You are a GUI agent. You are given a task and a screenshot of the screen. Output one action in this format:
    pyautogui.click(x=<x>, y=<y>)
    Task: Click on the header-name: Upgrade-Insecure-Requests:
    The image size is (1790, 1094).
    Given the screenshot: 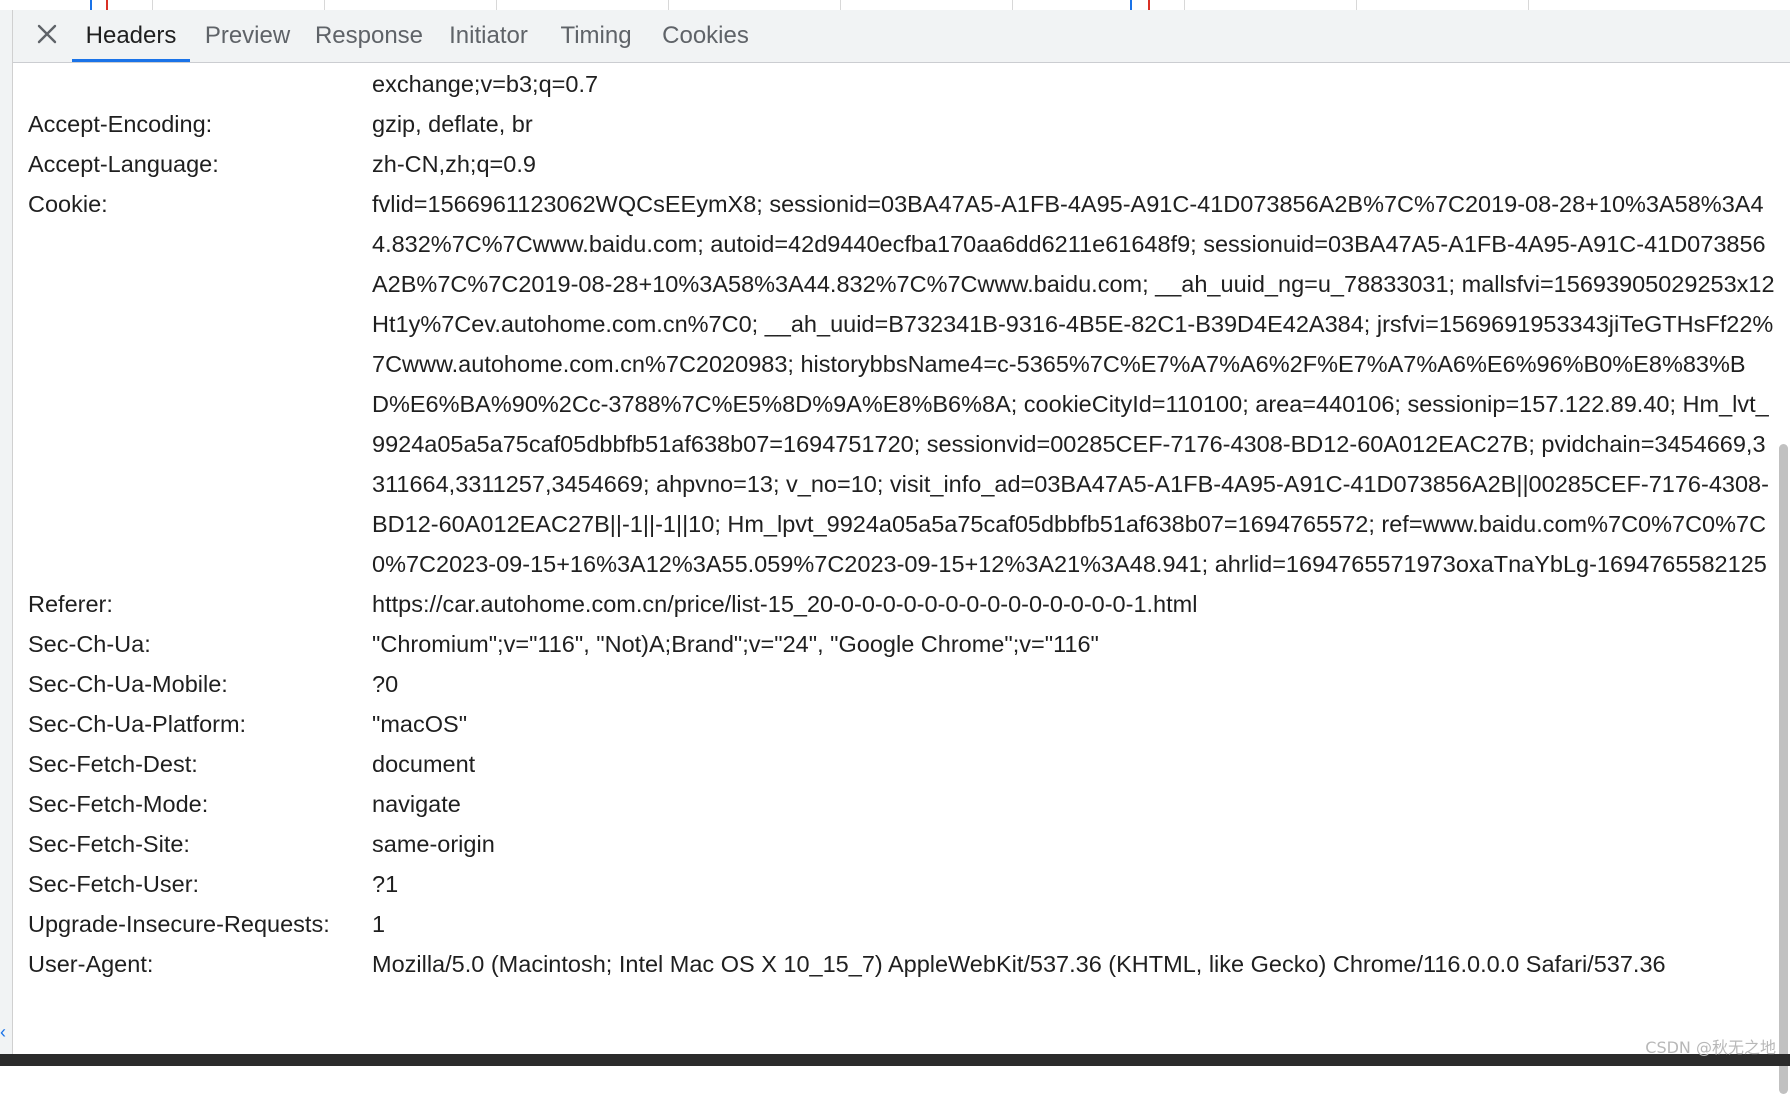 What is the action you would take?
    pyautogui.click(x=179, y=924)
    